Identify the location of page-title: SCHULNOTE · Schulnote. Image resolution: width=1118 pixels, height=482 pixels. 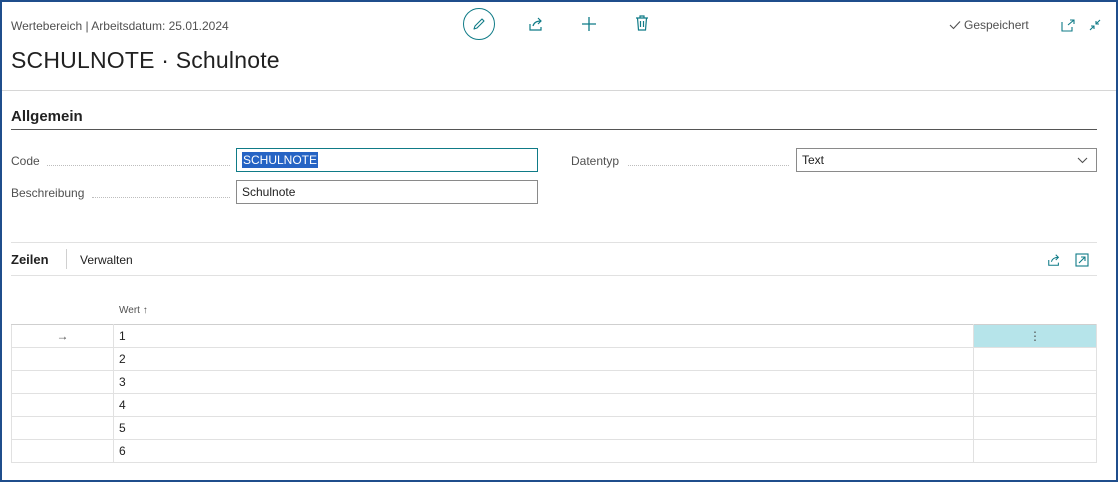
(145, 60).